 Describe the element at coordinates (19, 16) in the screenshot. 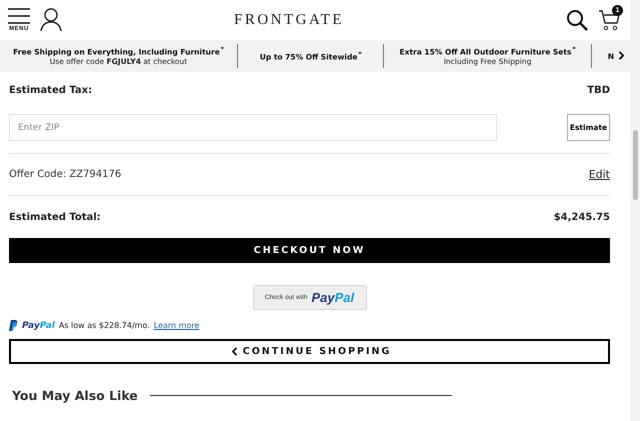

I see `menu-icon` at that location.